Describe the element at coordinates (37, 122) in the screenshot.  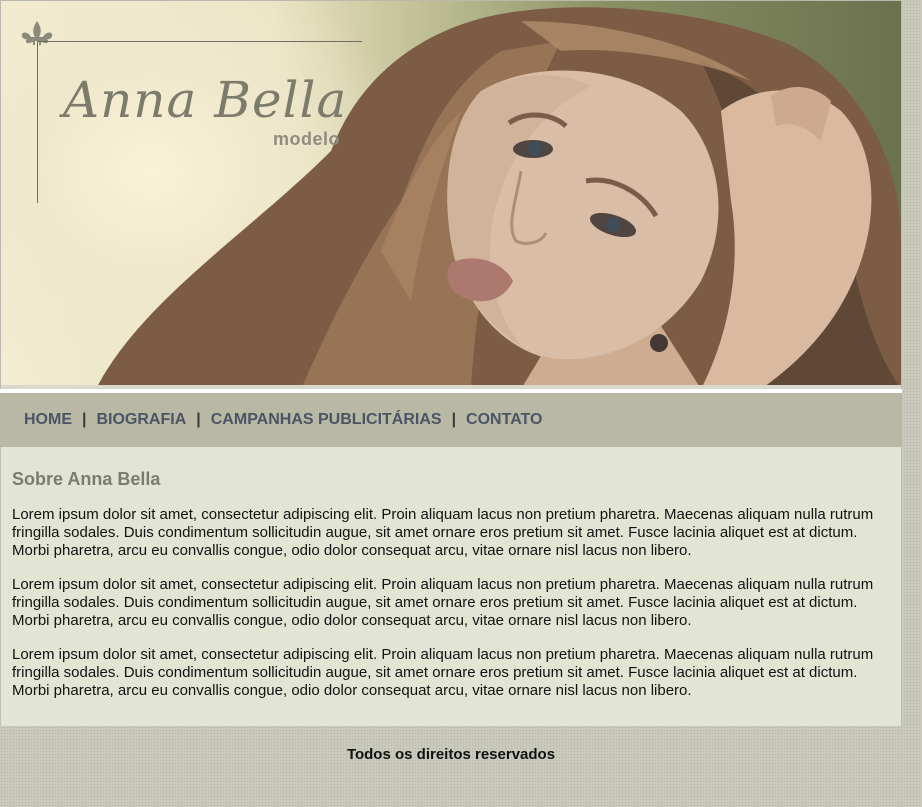
I see `logo-vertical-rule` at that location.